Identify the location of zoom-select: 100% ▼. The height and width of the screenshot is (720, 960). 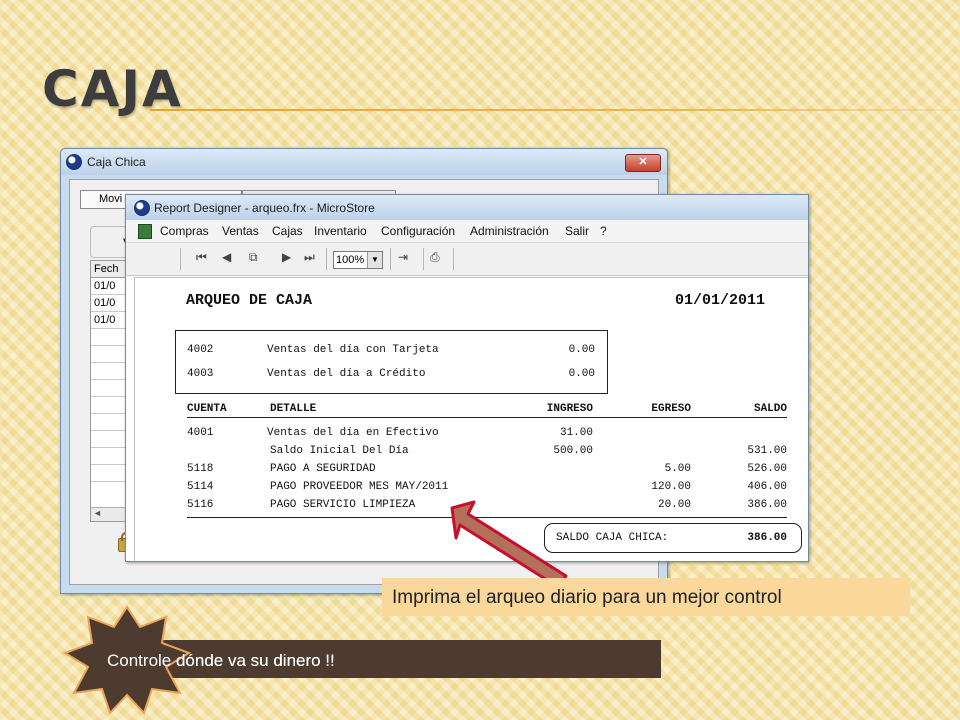
(358, 260).